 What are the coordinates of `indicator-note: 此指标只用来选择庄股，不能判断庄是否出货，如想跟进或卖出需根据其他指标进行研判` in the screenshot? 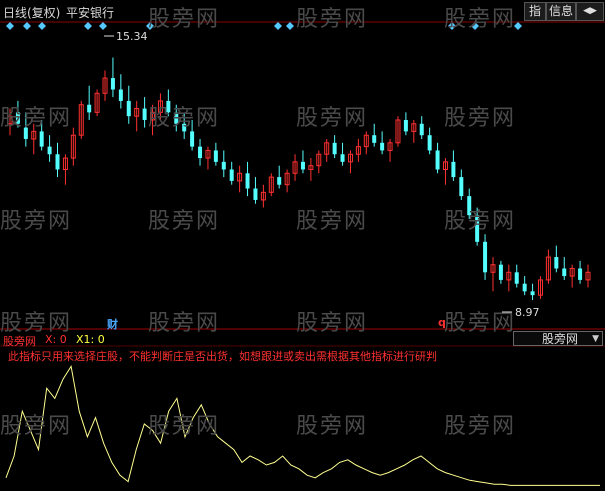 It's located at (222, 356).